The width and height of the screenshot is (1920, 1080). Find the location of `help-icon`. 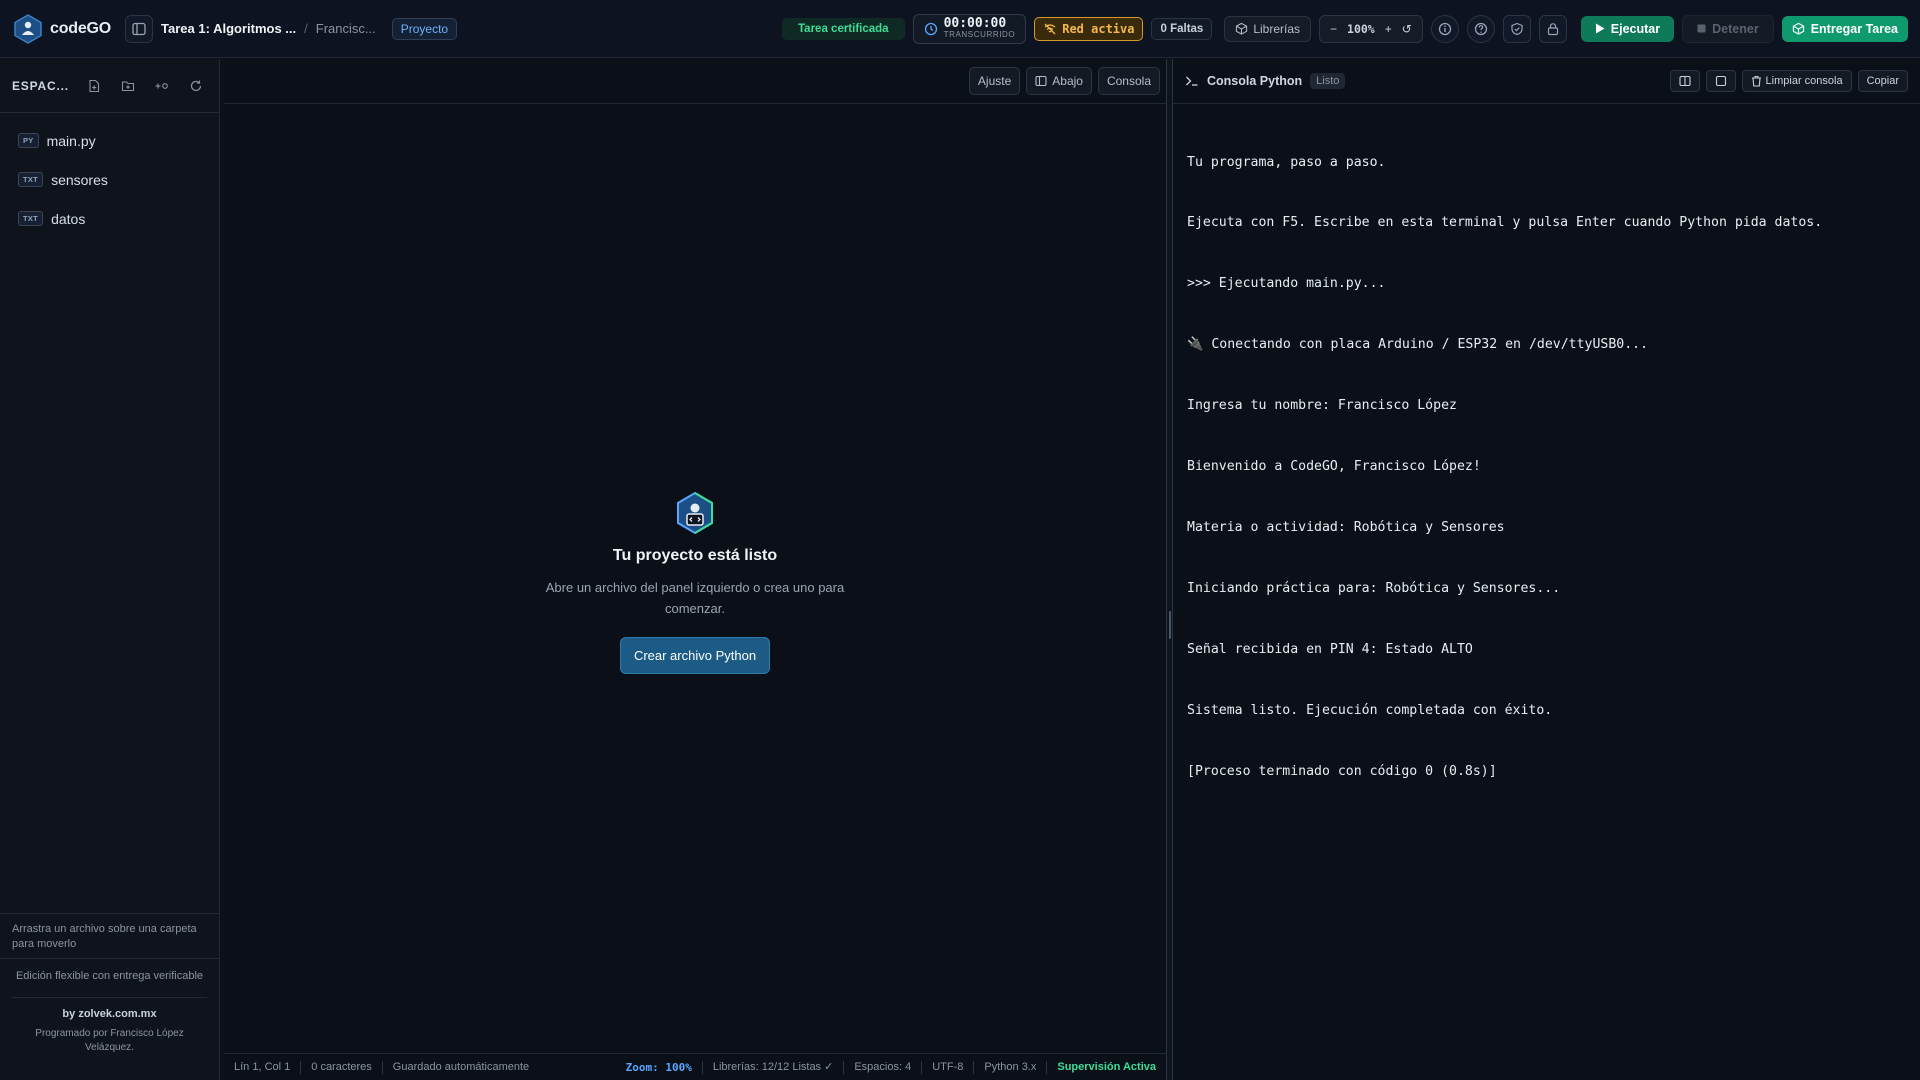

help-icon is located at coordinates (1480, 28).